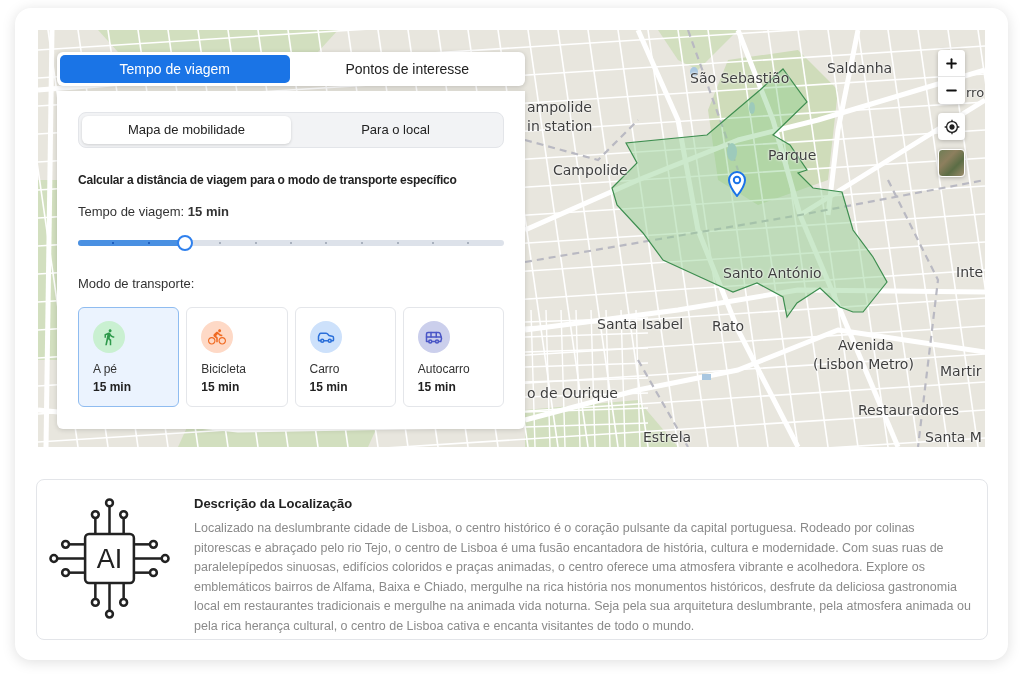 This screenshot has width=1024, height=684. What do you see at coordinates (909, 410) in the screenshot?
I see `map-label: Restauradores` at bounding box center [909, 410].